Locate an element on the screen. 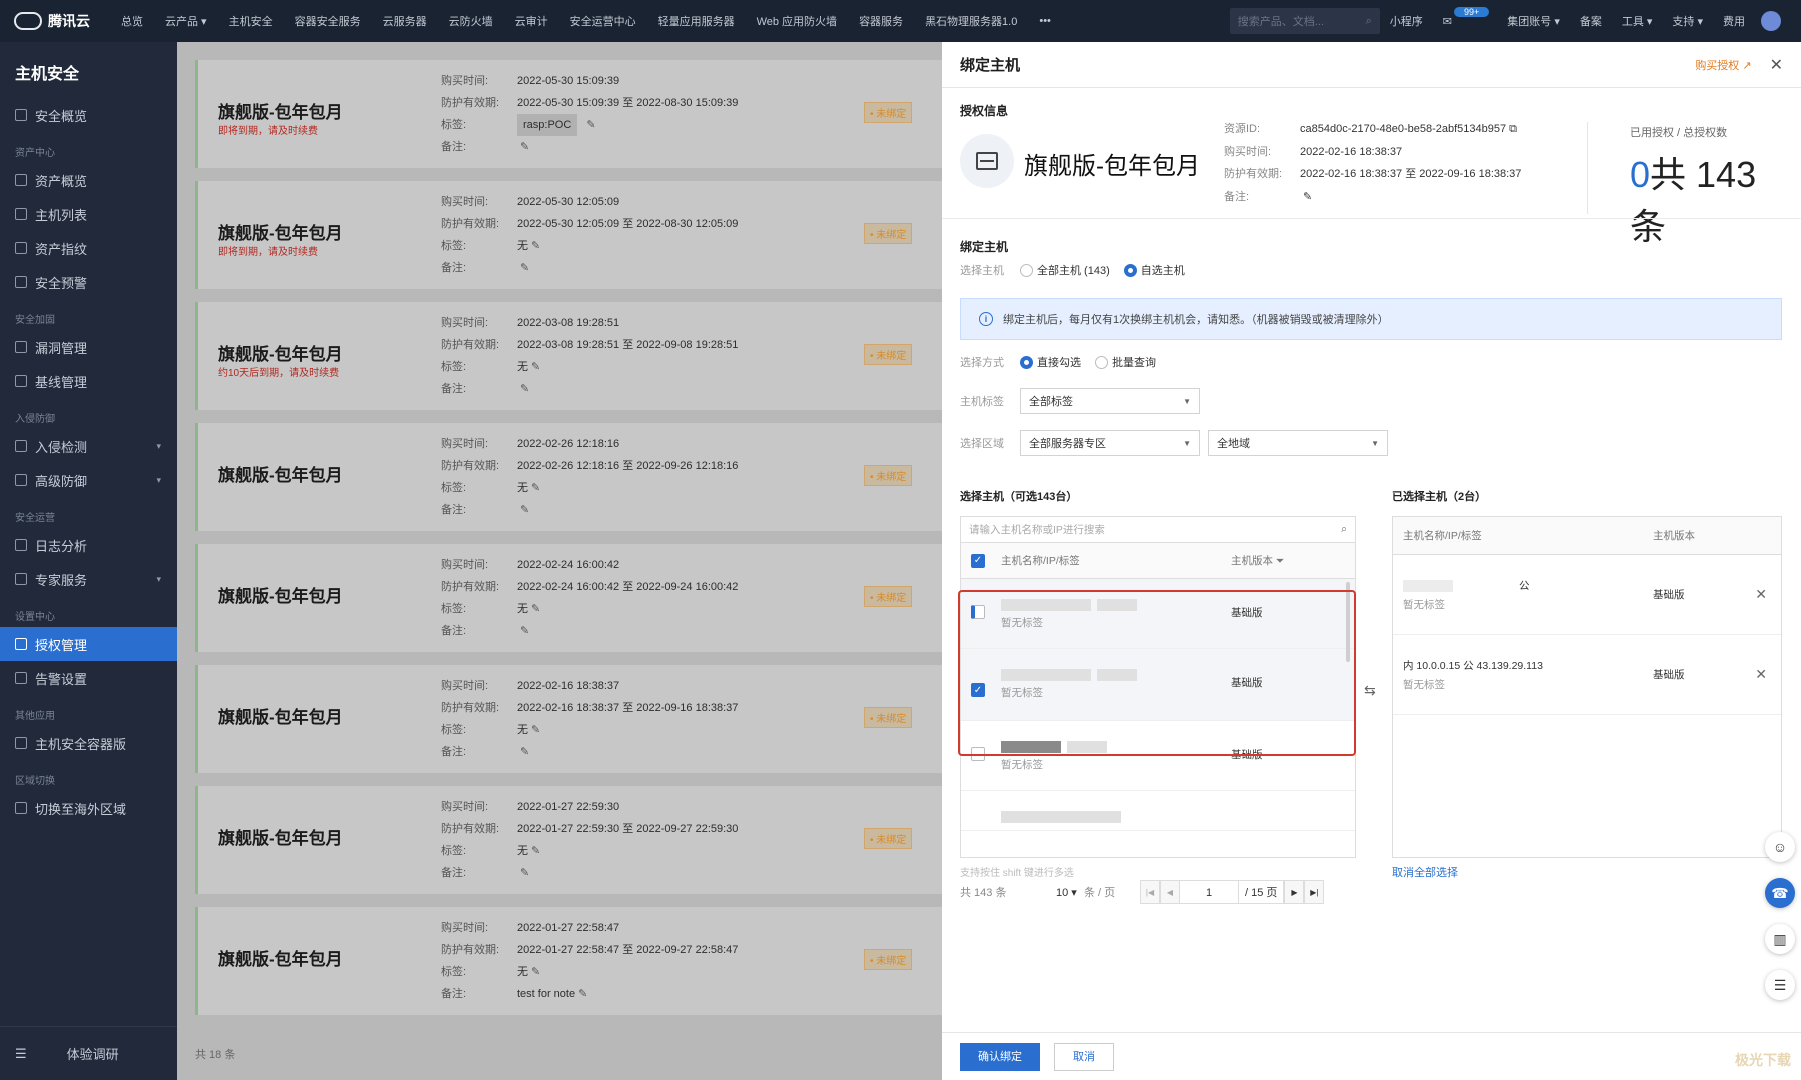  sidebar-item: 切换至海外区域 is located at coordinates (88, 808).